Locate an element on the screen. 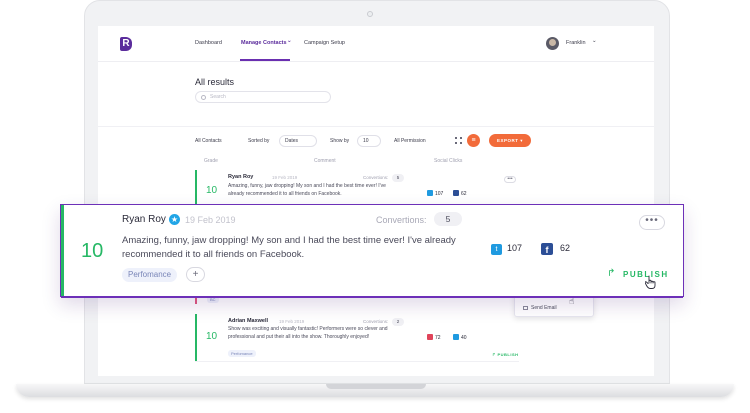 The height and width of the screenshot is (413, 750). card-conversions-value: 5 is located at coordinates (448, 219).